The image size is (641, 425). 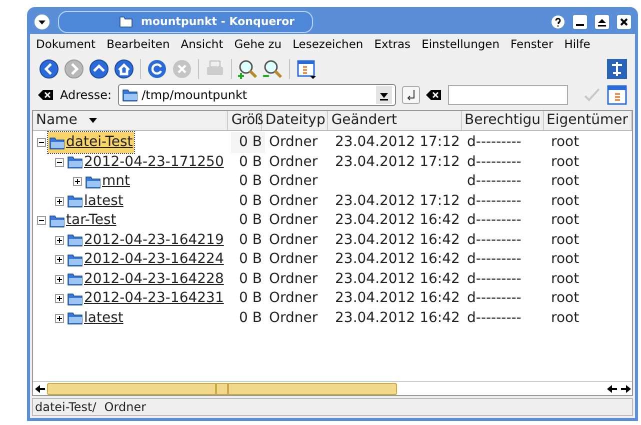 I want to click on maximize-icon, so click(x=602, y=22).